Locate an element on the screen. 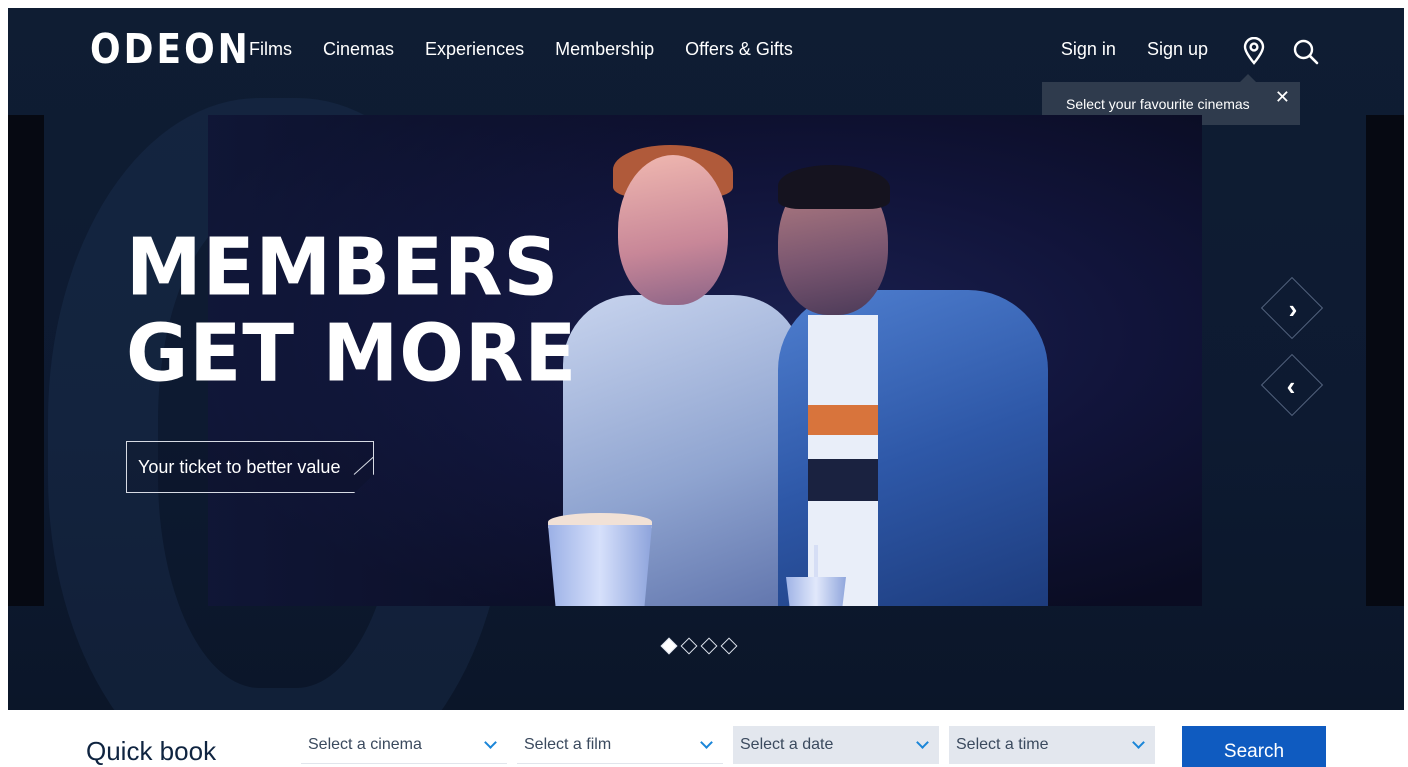 The height and width of the screenshot is (767, 1408). film-select: Select a film is located at coordinates (620, 745).